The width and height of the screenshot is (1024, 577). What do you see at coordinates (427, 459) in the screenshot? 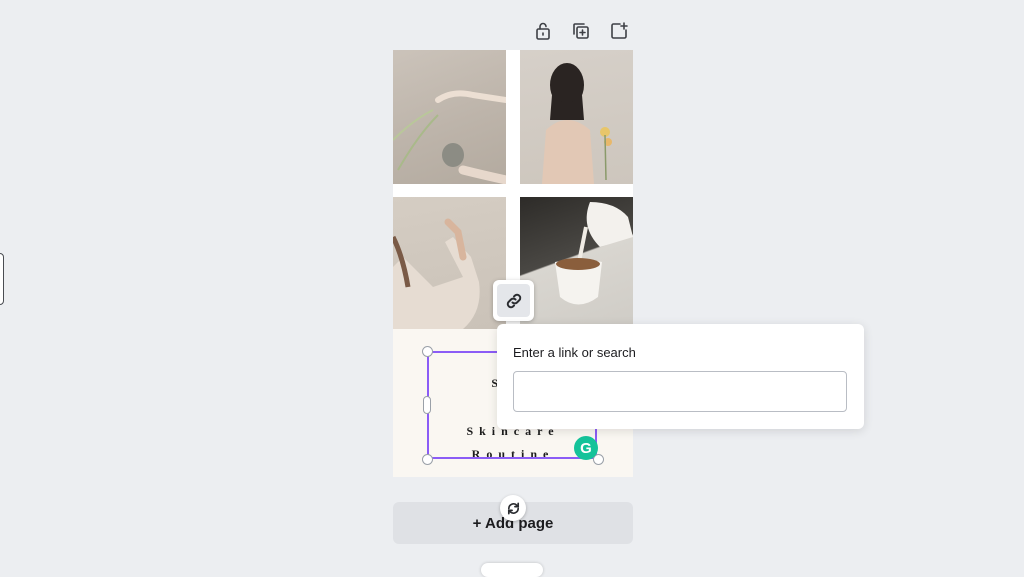
I see `resize-handle-bottom-left` at bounding box center [427, 459].